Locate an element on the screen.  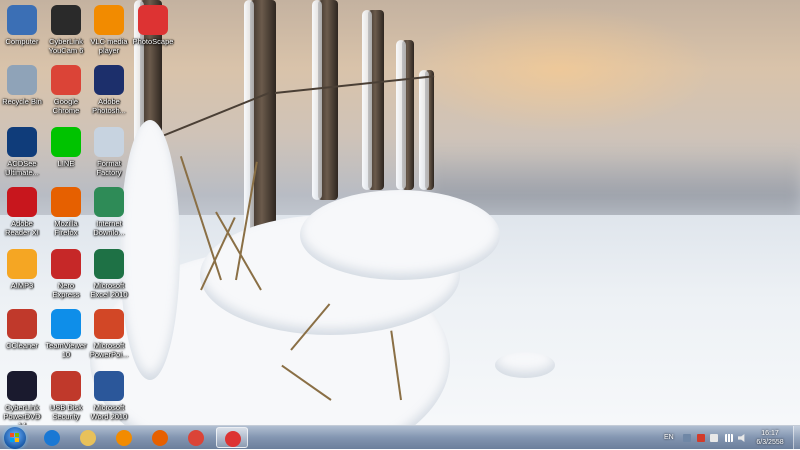
desktop-shortcut: LINE is located at coordinates (66, 153).